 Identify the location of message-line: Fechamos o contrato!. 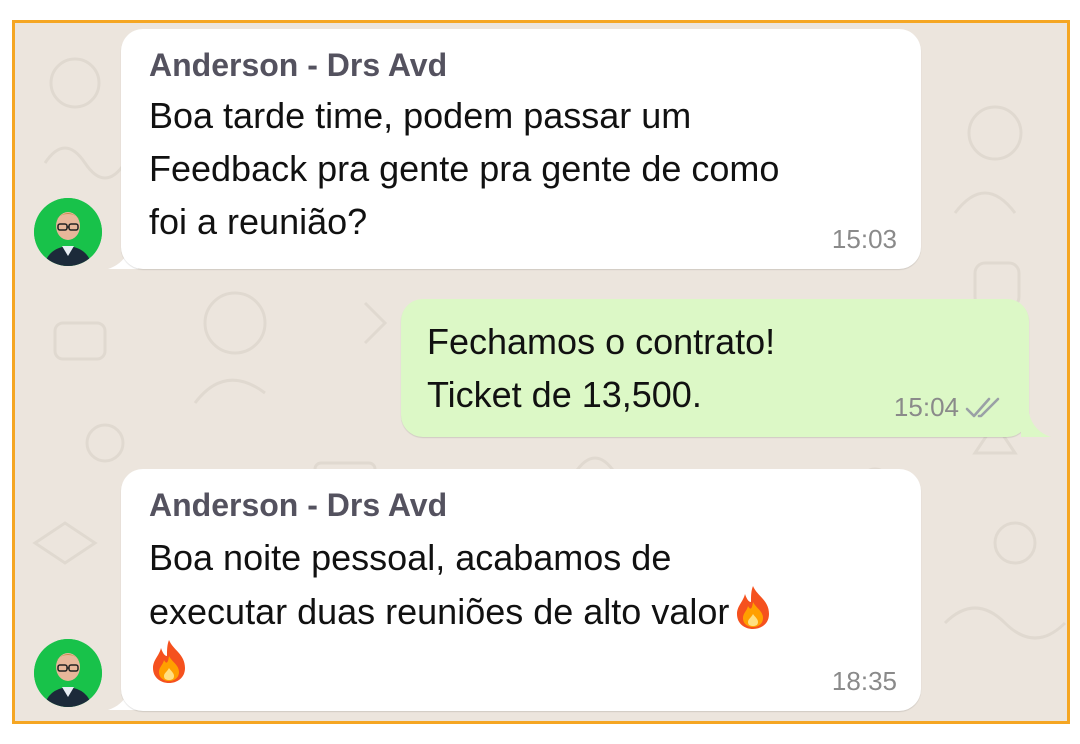
(601, 341).